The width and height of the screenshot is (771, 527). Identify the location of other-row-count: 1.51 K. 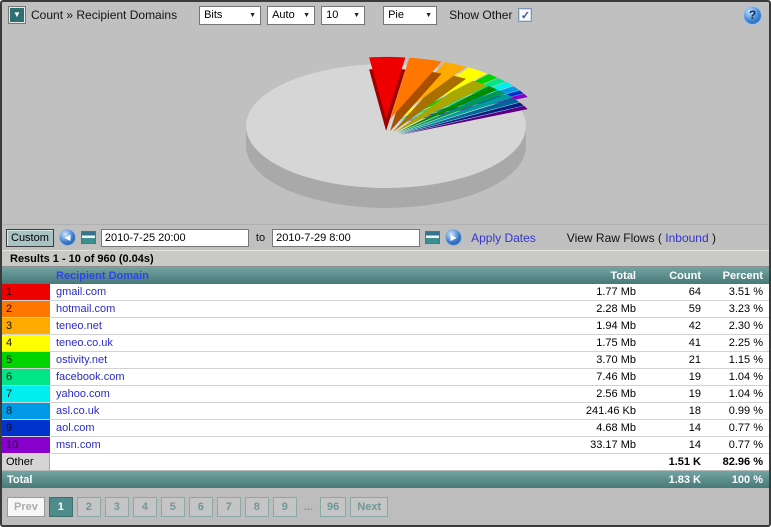
(684, 462).